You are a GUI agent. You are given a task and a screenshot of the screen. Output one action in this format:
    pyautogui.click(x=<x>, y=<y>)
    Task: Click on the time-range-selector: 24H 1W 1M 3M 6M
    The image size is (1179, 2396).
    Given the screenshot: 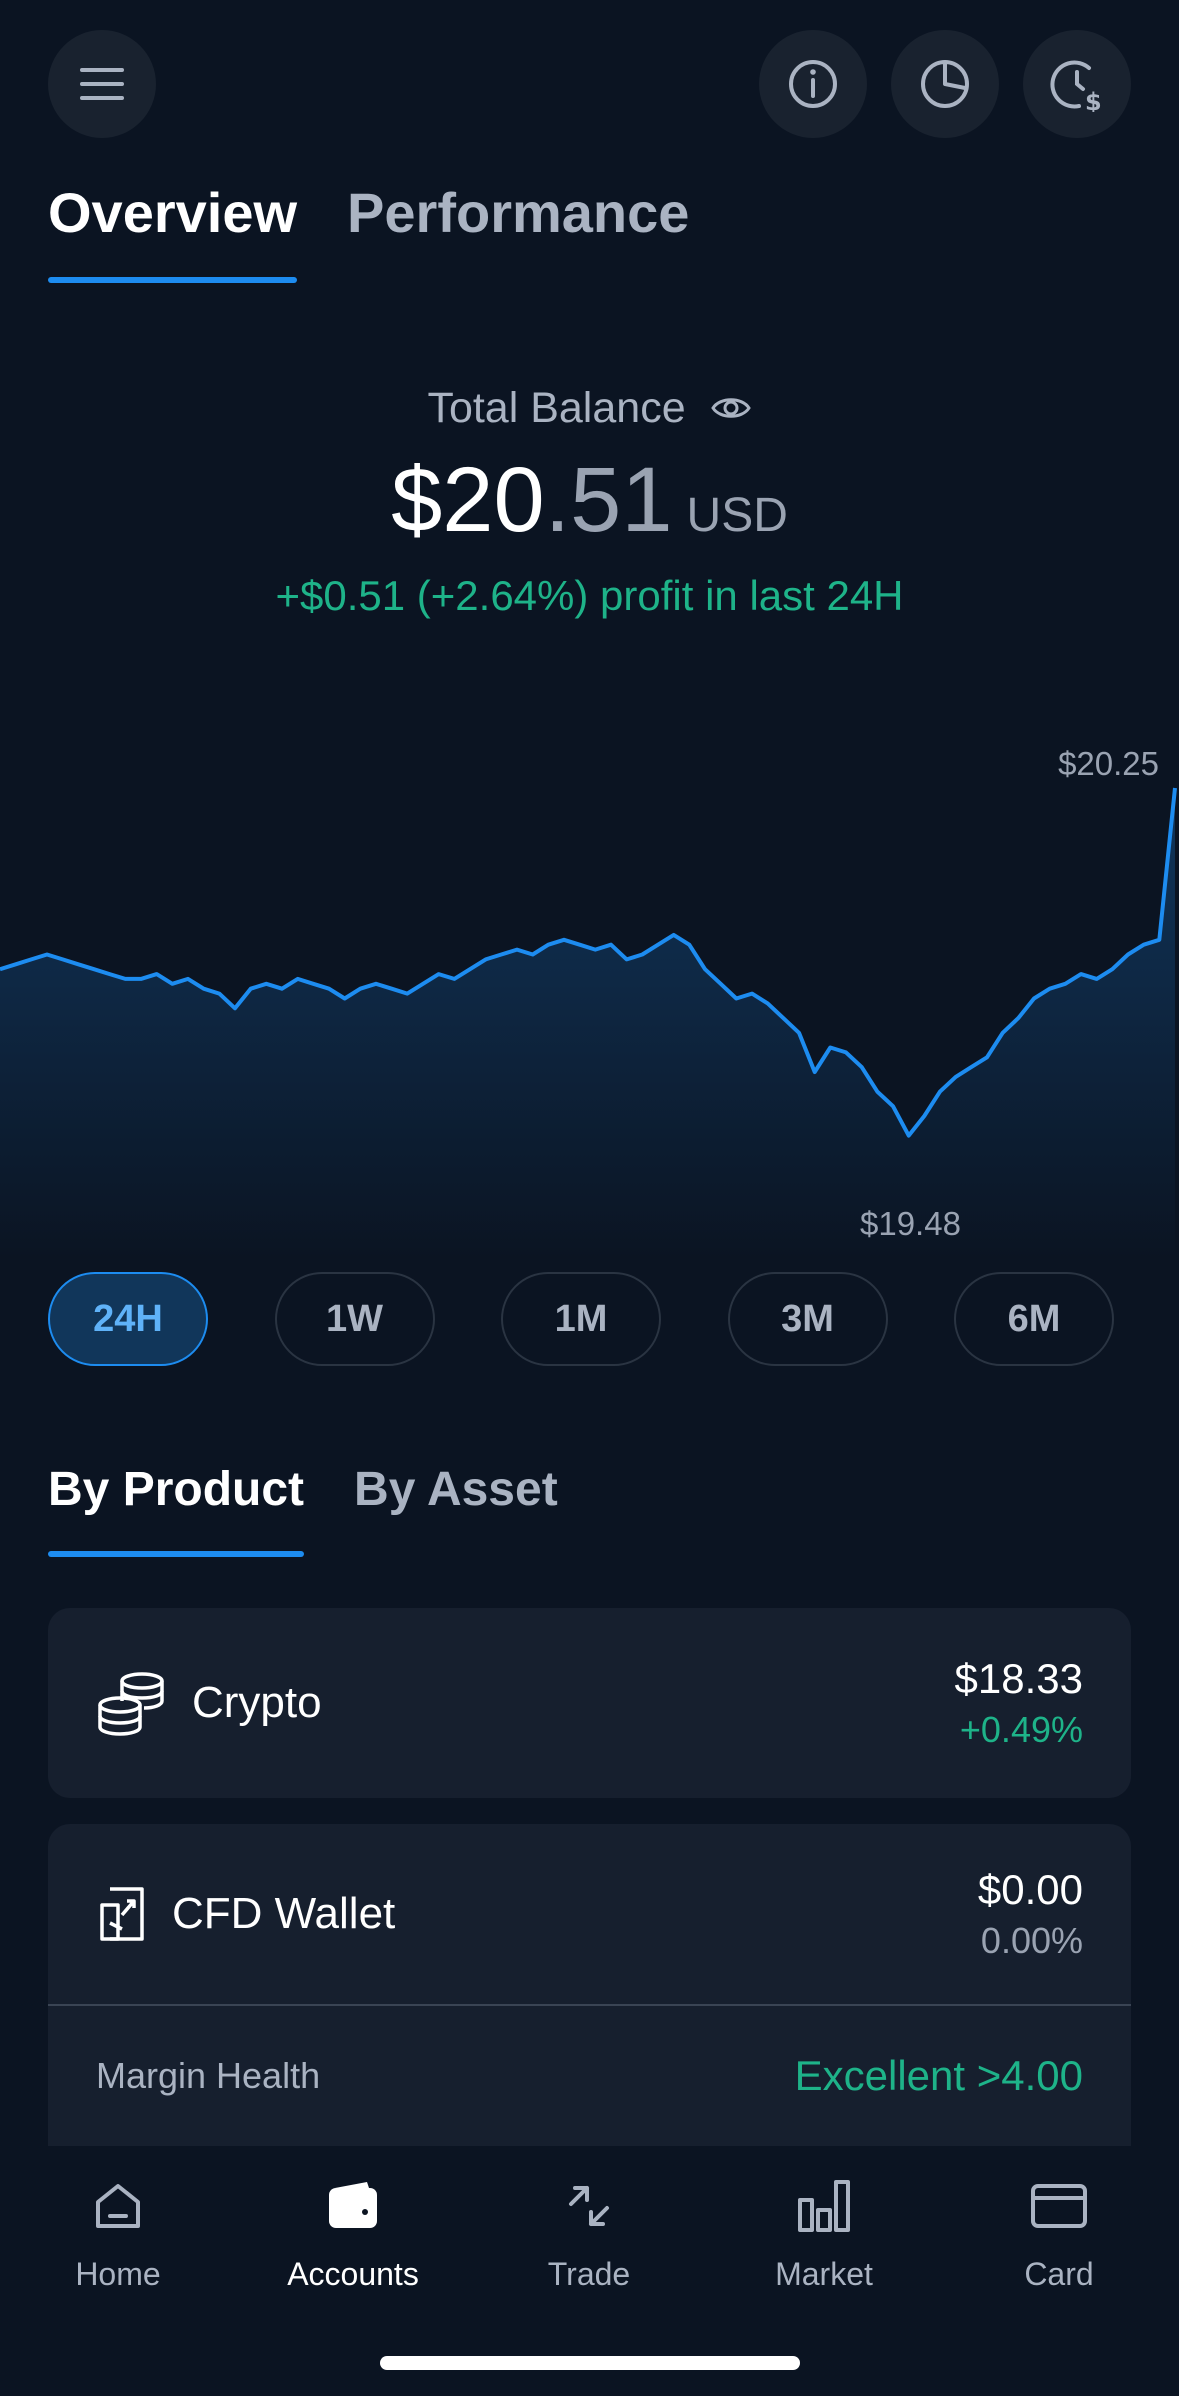 What is the action you would take?
    pyautogui.click(x=581, y=1319)
    